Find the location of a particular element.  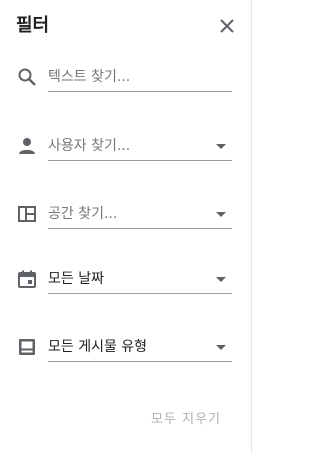

close-icon is located at coordinates (227, 26).